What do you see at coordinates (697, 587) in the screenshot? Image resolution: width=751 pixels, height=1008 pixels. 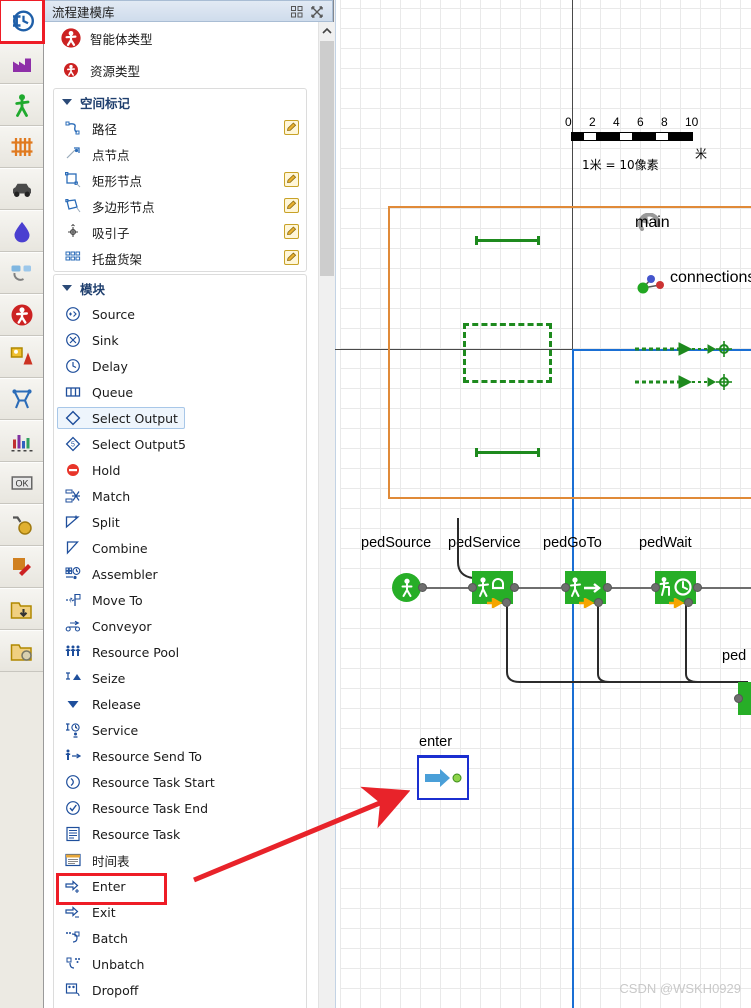 I see `port-pedwait-out` at bounding box center [697, 587].